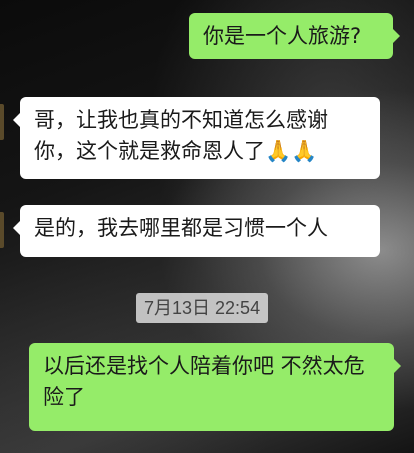 The image size is (414, 453). Describe the element at coordinates (181, 228) in the screenshot. I see `message-text: 是的，我去哪里都是习惯一个人` at that location.